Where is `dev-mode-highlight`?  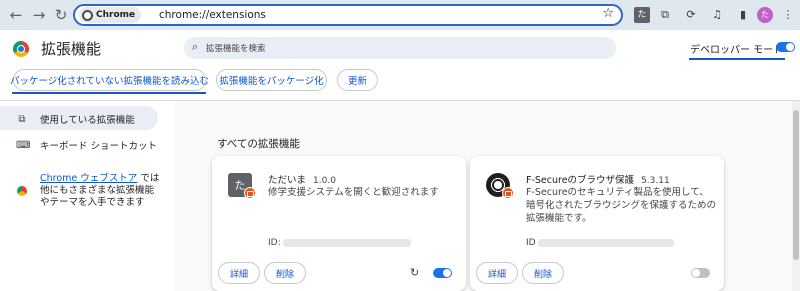 dev-mode-highlight is located at coordinates (737, 59).